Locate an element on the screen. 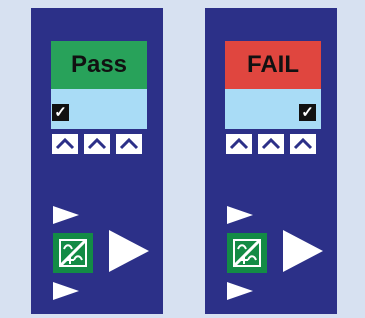 This screenshot has height=318, width=365. pass-status: Pass is located at coordinates (99, 65).